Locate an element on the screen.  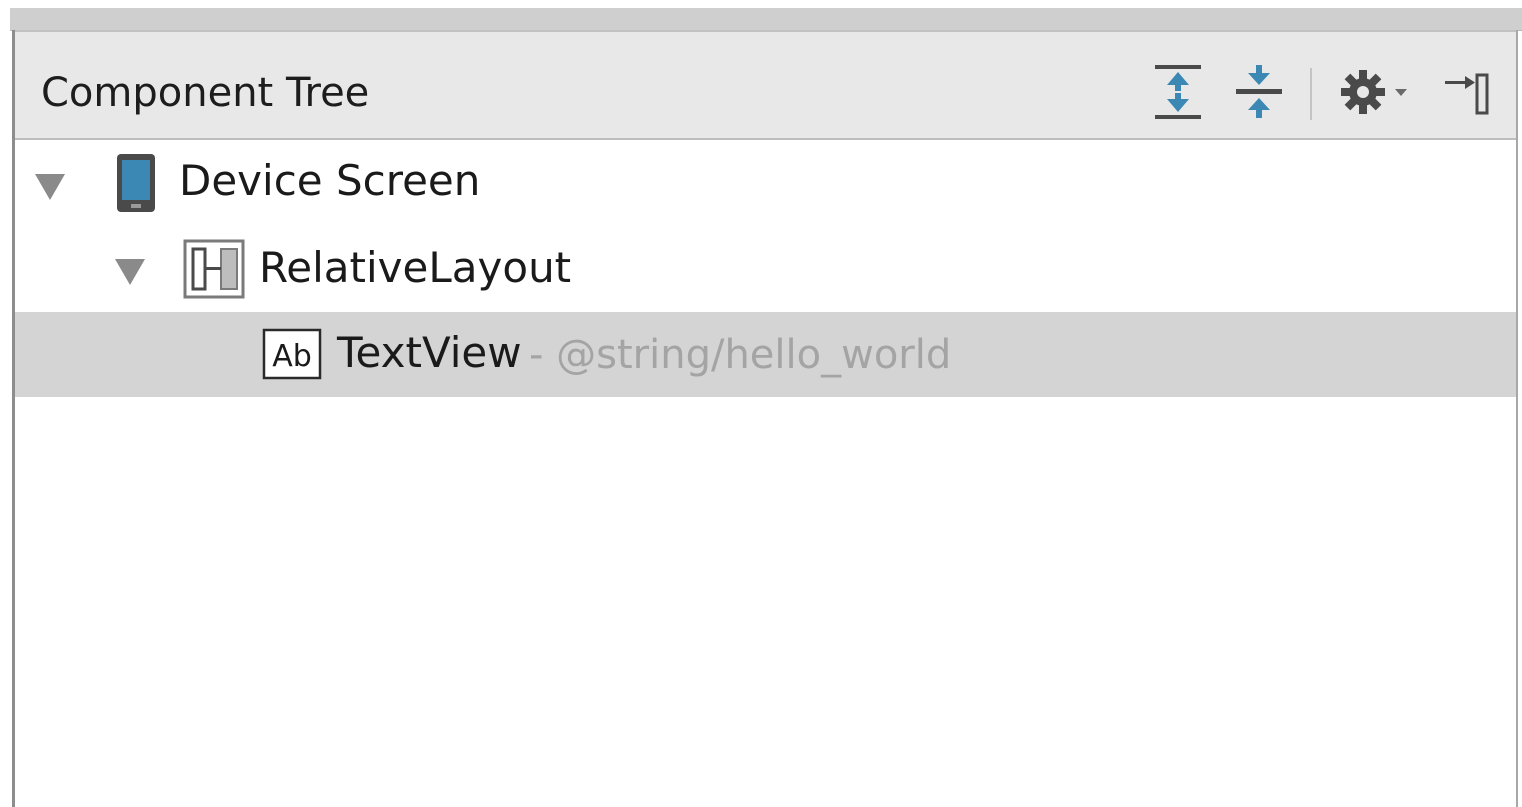
collapse-all-icon is located at coordinates (1259, 91).